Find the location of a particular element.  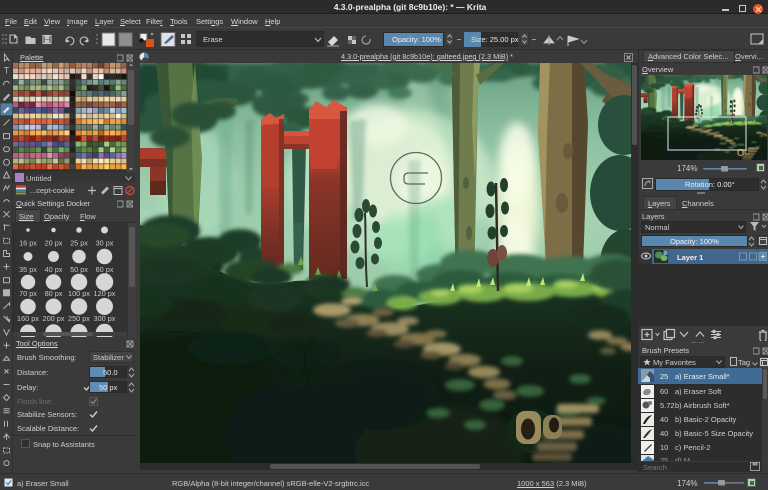

svg-text: 200 px is located at coordinates (54, 318).